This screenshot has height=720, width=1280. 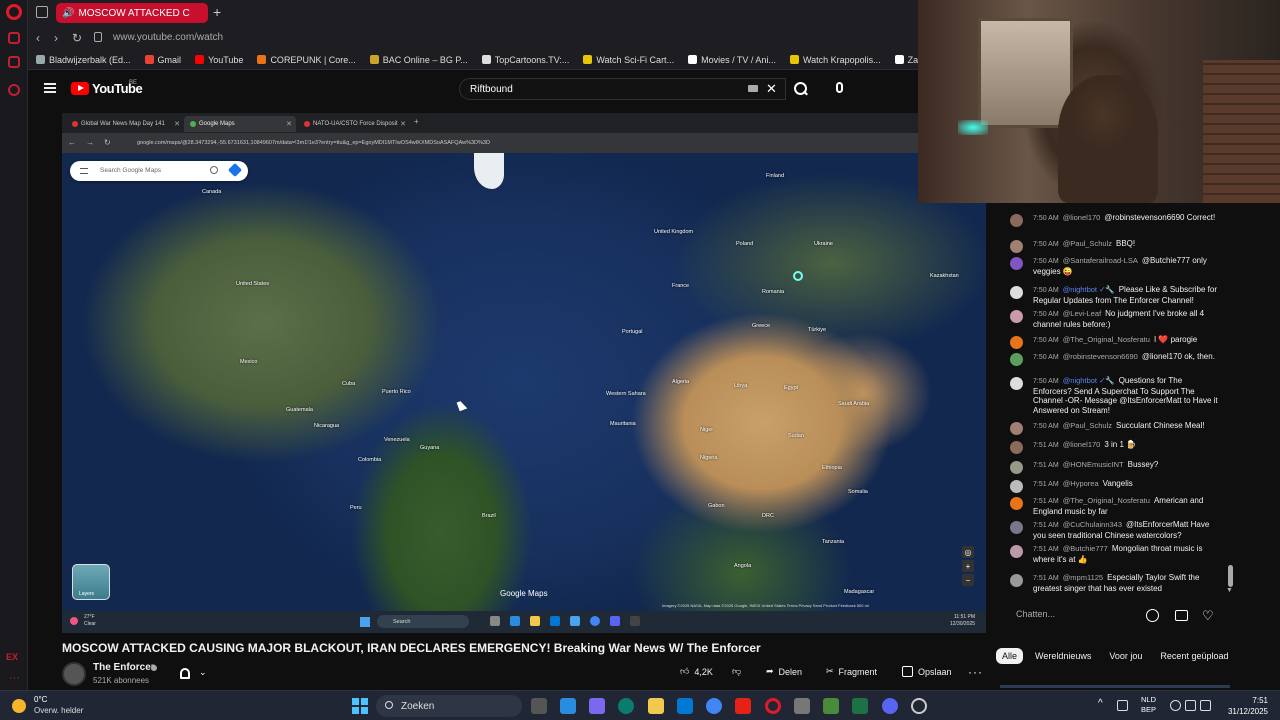 What do you see at coordinates (736, 671) in the screenshot?
I see `dislike-button: 👎︎` at bounding box center [736, 671].